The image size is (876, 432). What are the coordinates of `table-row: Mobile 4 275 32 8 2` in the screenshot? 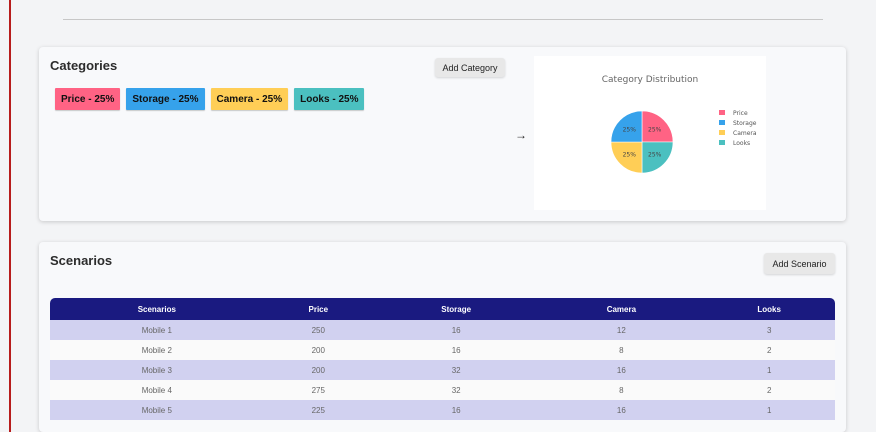 It's located at (442, 390).